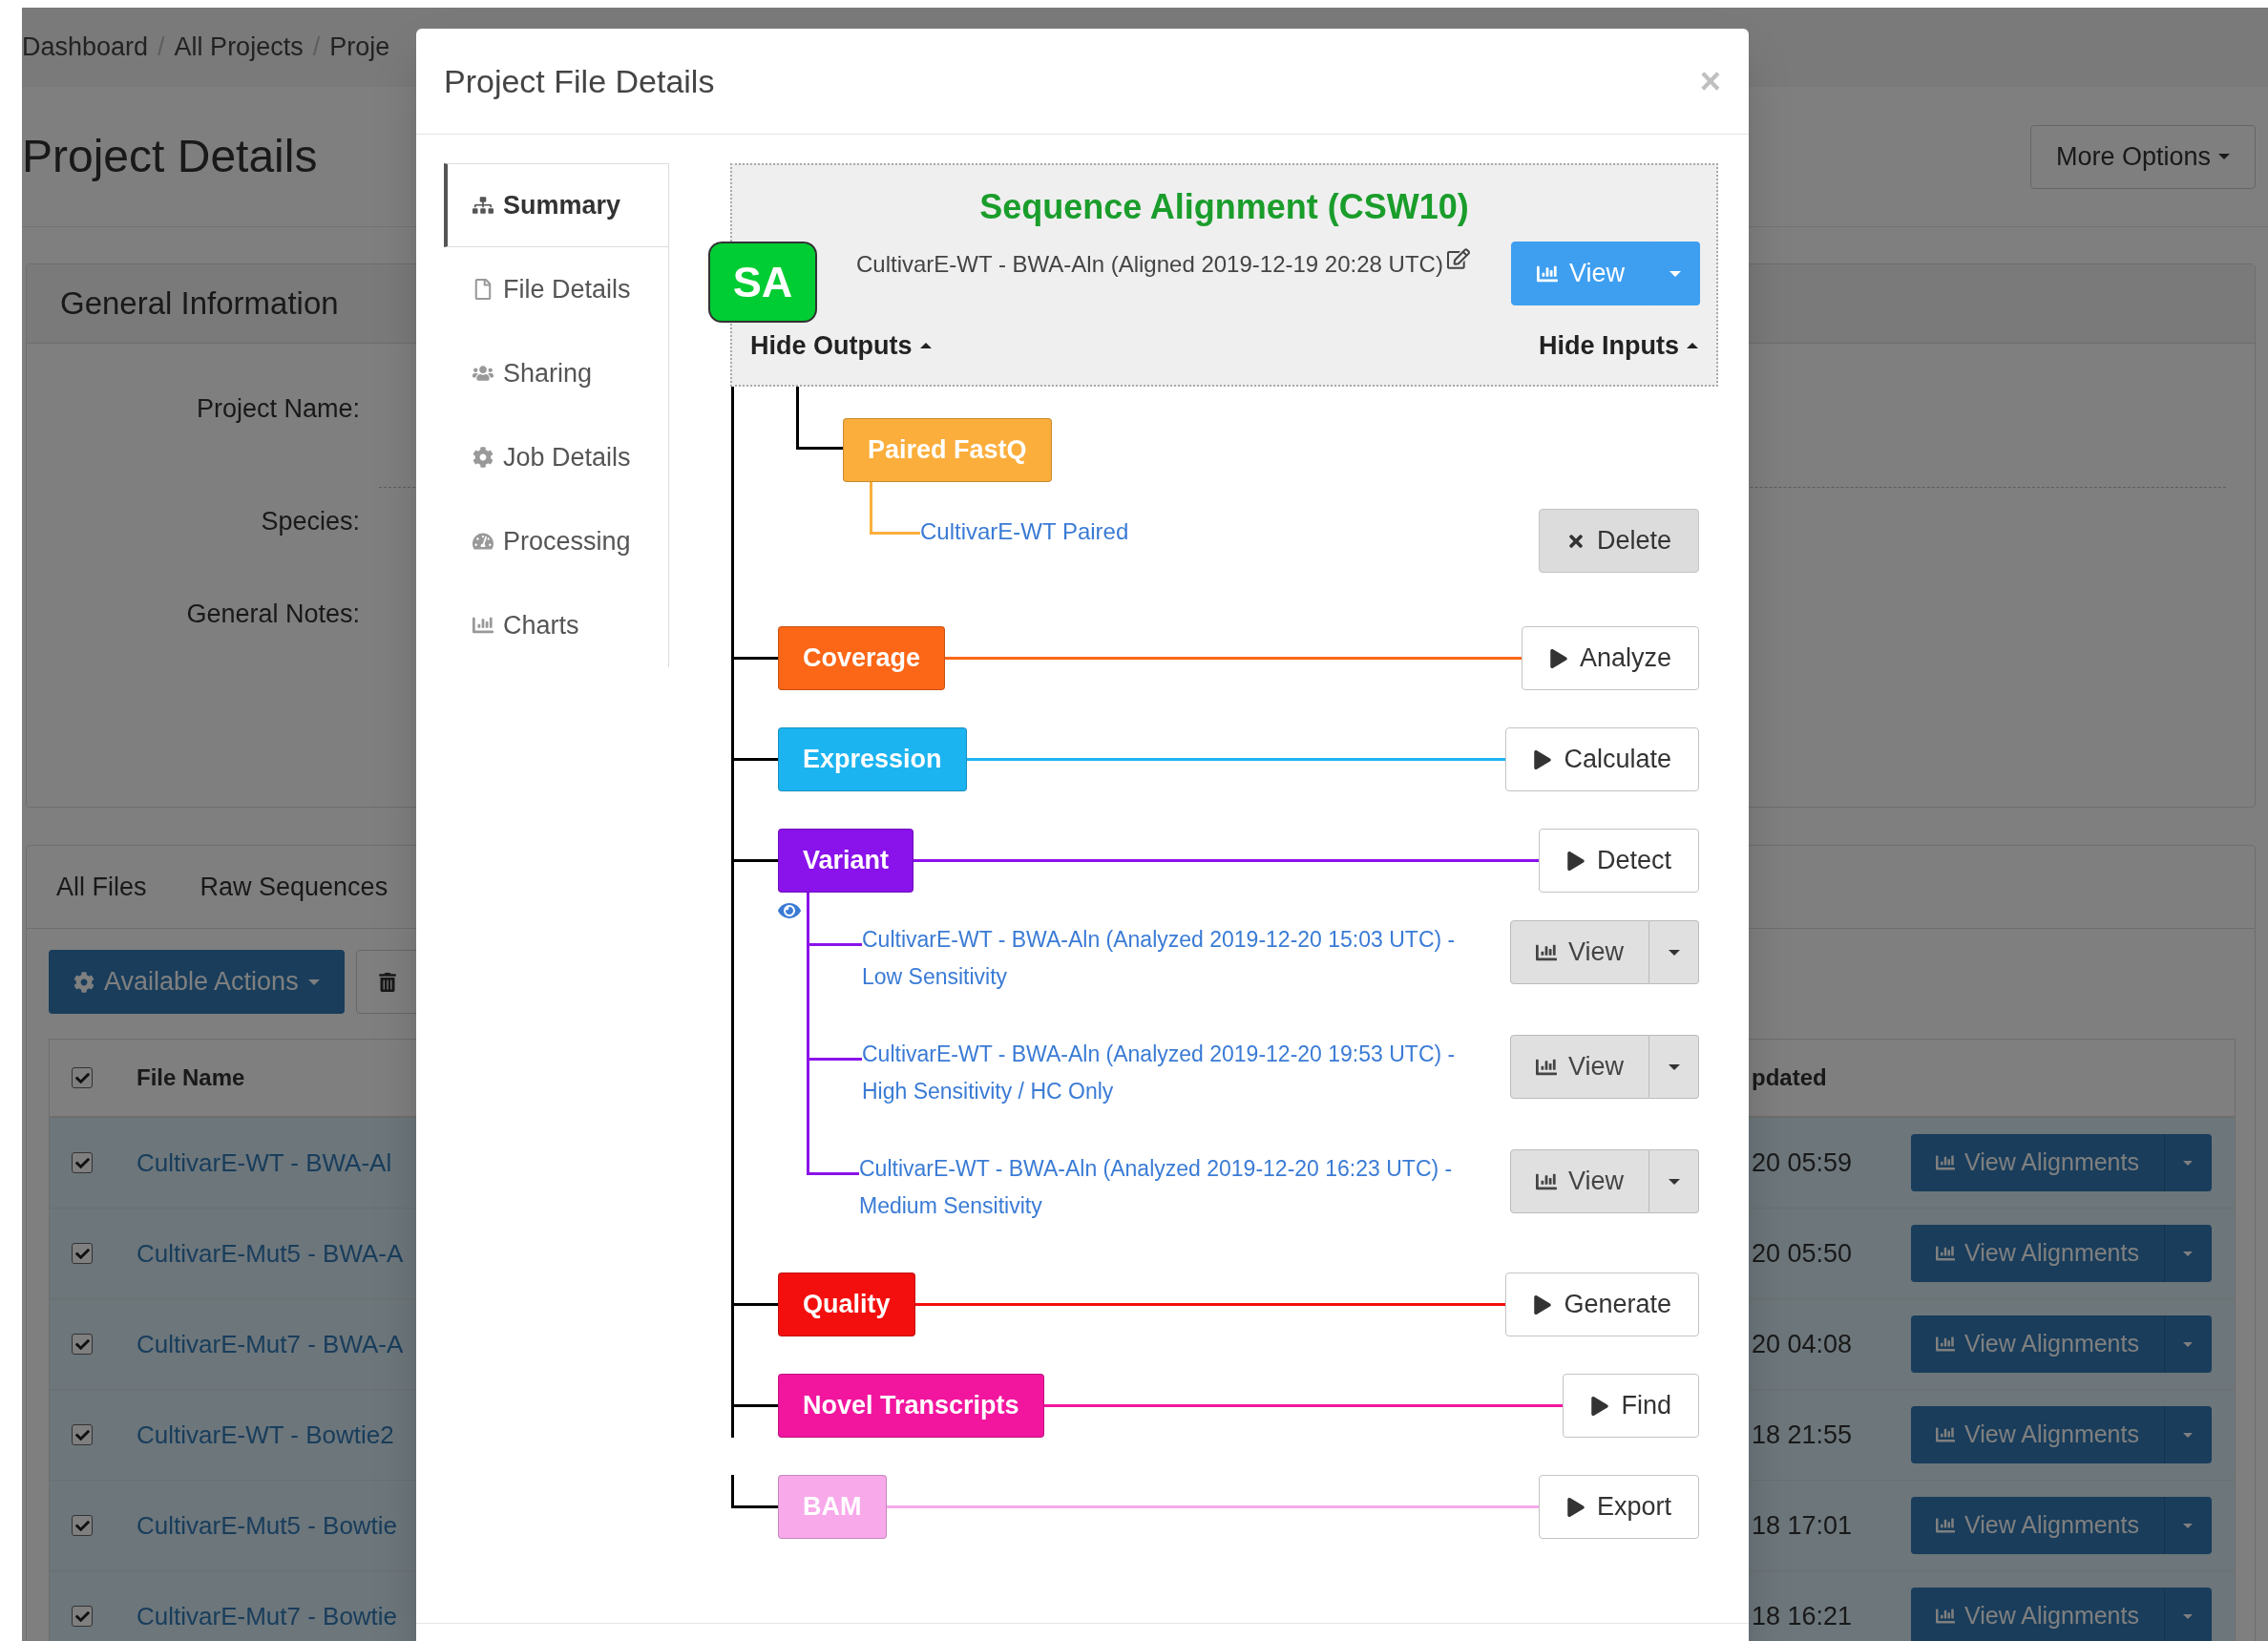  Describe the element at coordinates (1619, 861) in the screenshot. I see `run-button: Detect` at that location.